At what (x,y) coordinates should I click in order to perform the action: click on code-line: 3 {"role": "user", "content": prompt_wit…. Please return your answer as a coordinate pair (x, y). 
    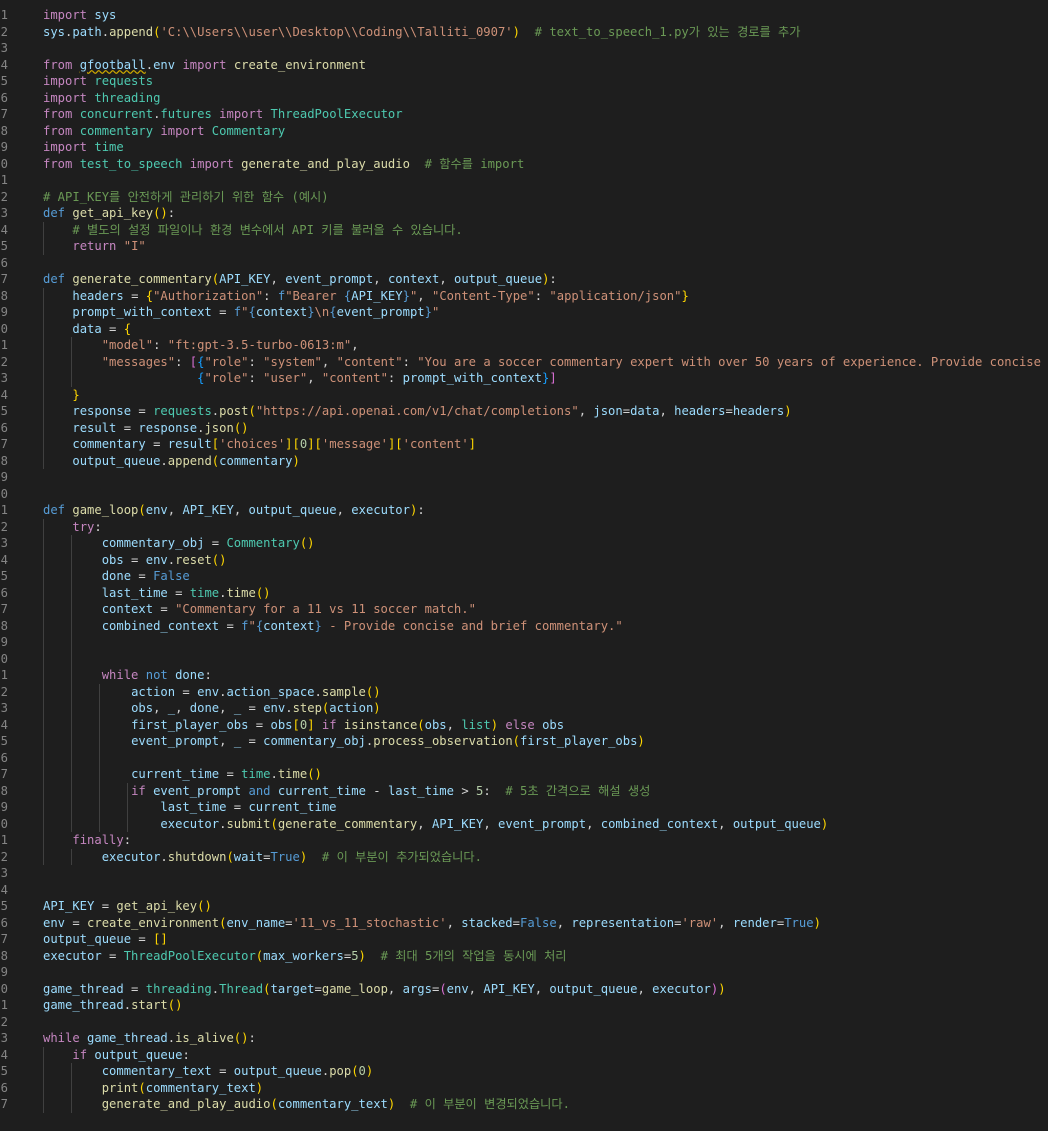
    Looking at the image, I should click on (524, 378).